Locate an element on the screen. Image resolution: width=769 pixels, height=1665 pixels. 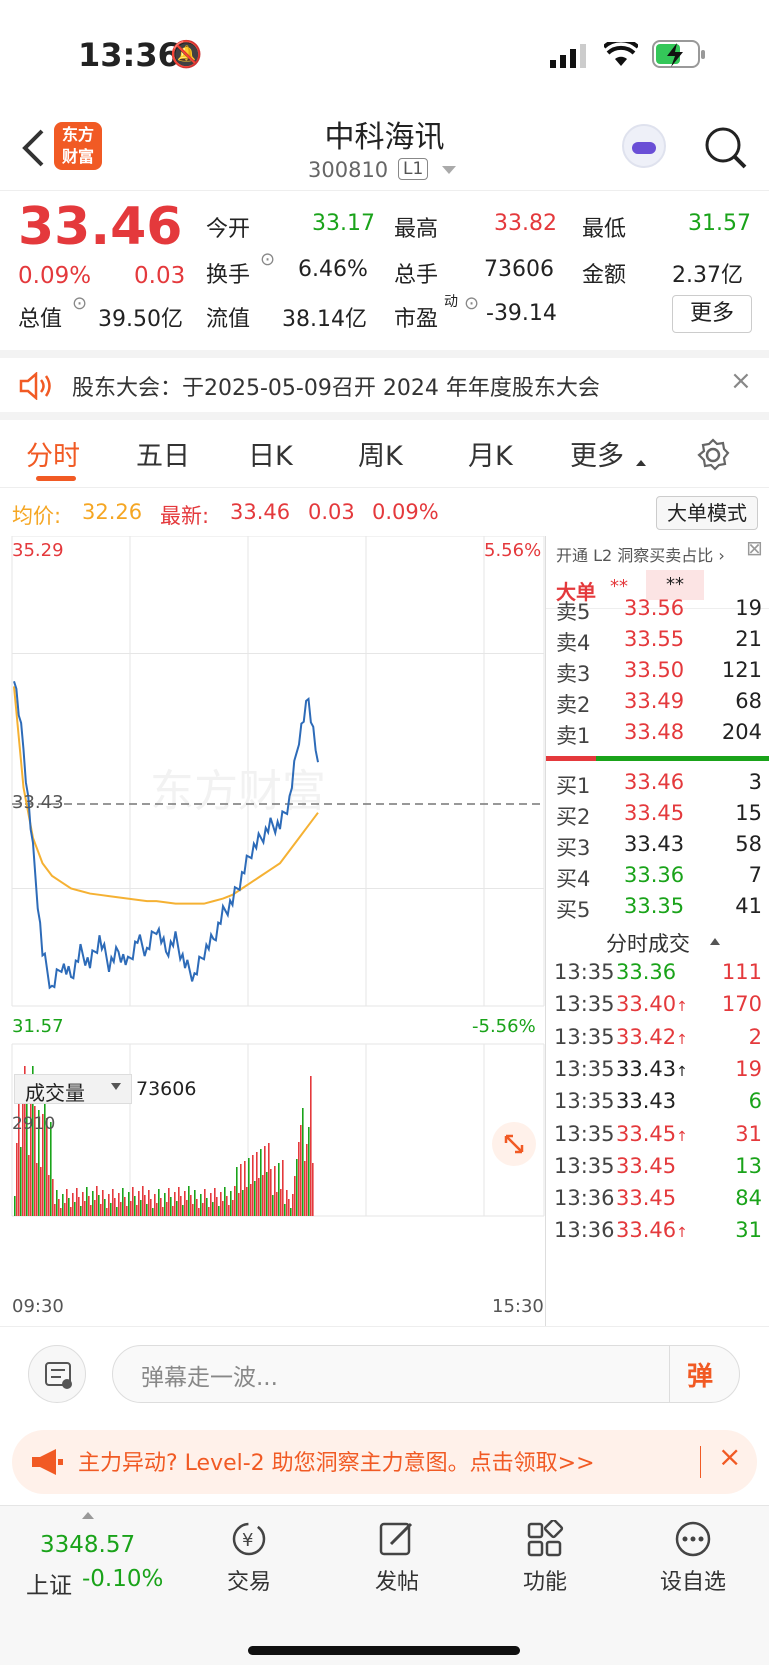
tab-more: 更多 is located at coordinates (597, 453).